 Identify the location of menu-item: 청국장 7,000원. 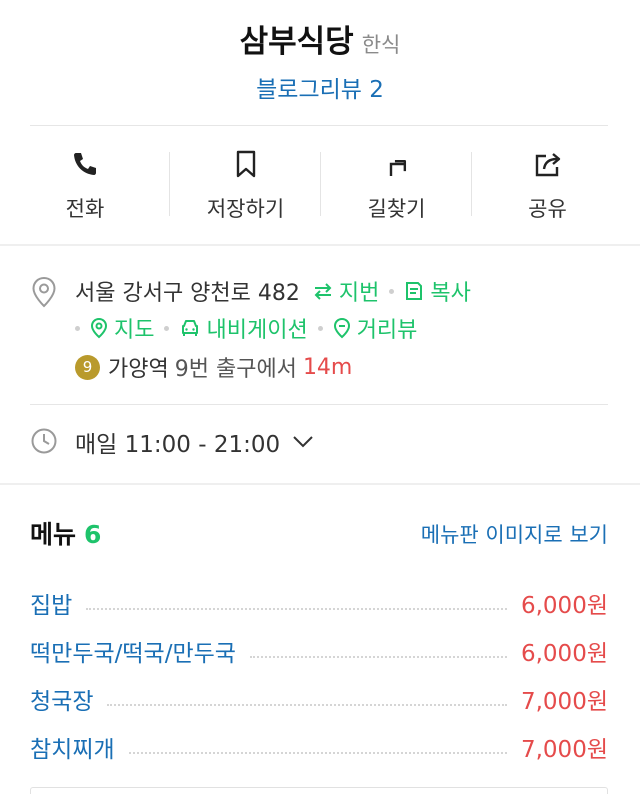
(319, 699).